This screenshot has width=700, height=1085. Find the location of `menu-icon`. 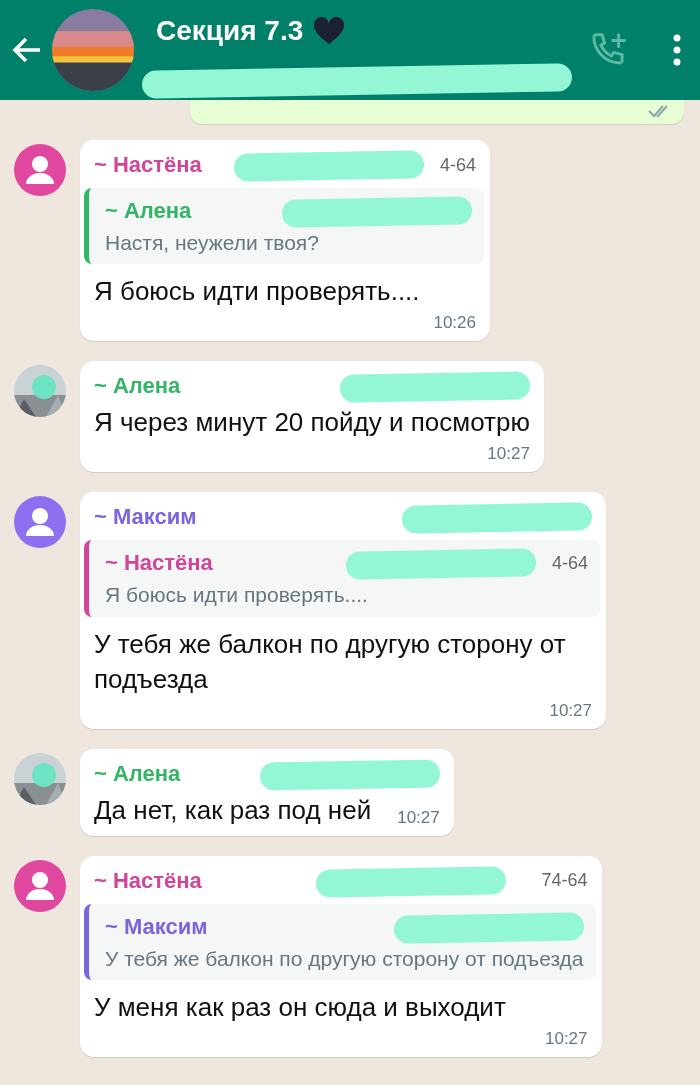

menu-icon is located at coordinates (677, 50).